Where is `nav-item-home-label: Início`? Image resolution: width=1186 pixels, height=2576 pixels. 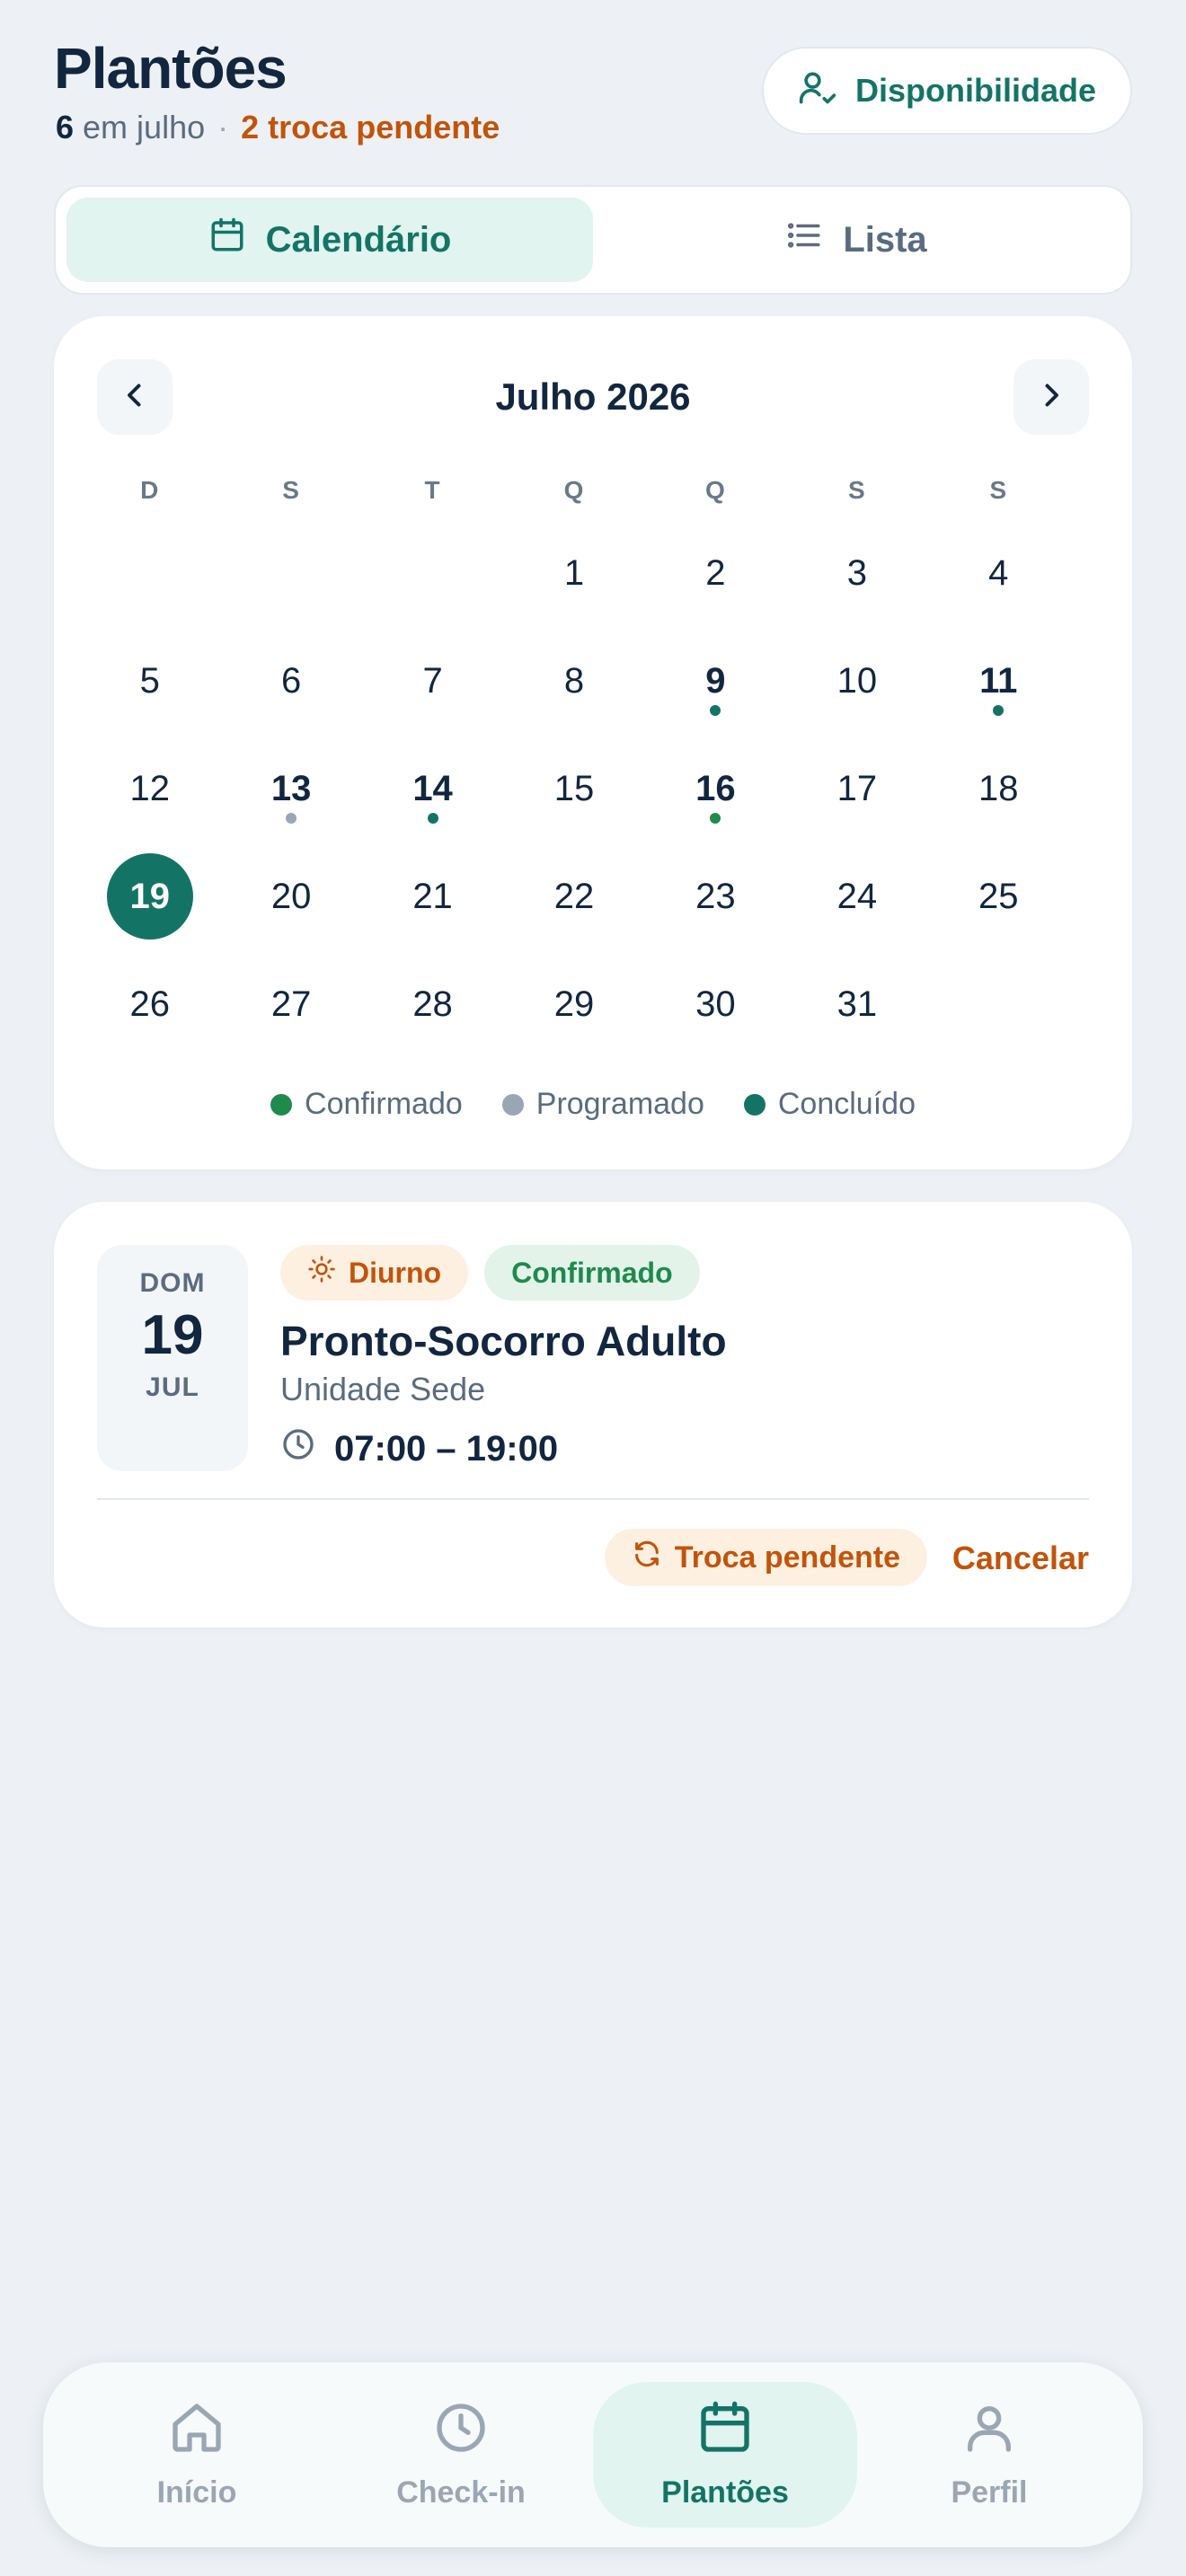 nav-item-home-label: Início is located at coordinates (196, 2492).